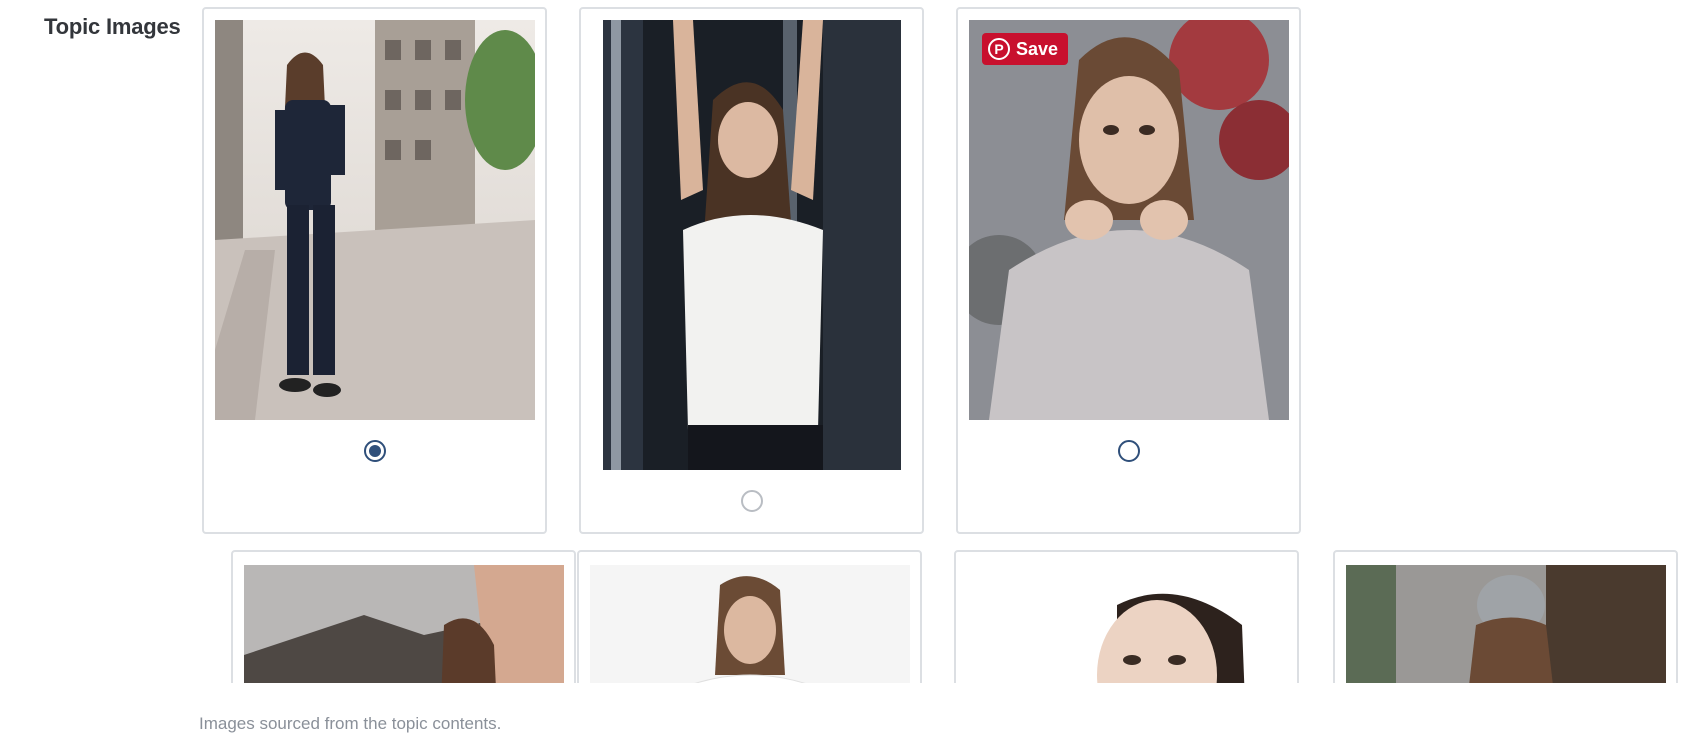 Image resolution: width=1686 pixels, height=750 pixels. Describe the element at coordinates (350, 723) in the screenshot. I see `helper-text: Images sourced from the topic contents.` at that location.